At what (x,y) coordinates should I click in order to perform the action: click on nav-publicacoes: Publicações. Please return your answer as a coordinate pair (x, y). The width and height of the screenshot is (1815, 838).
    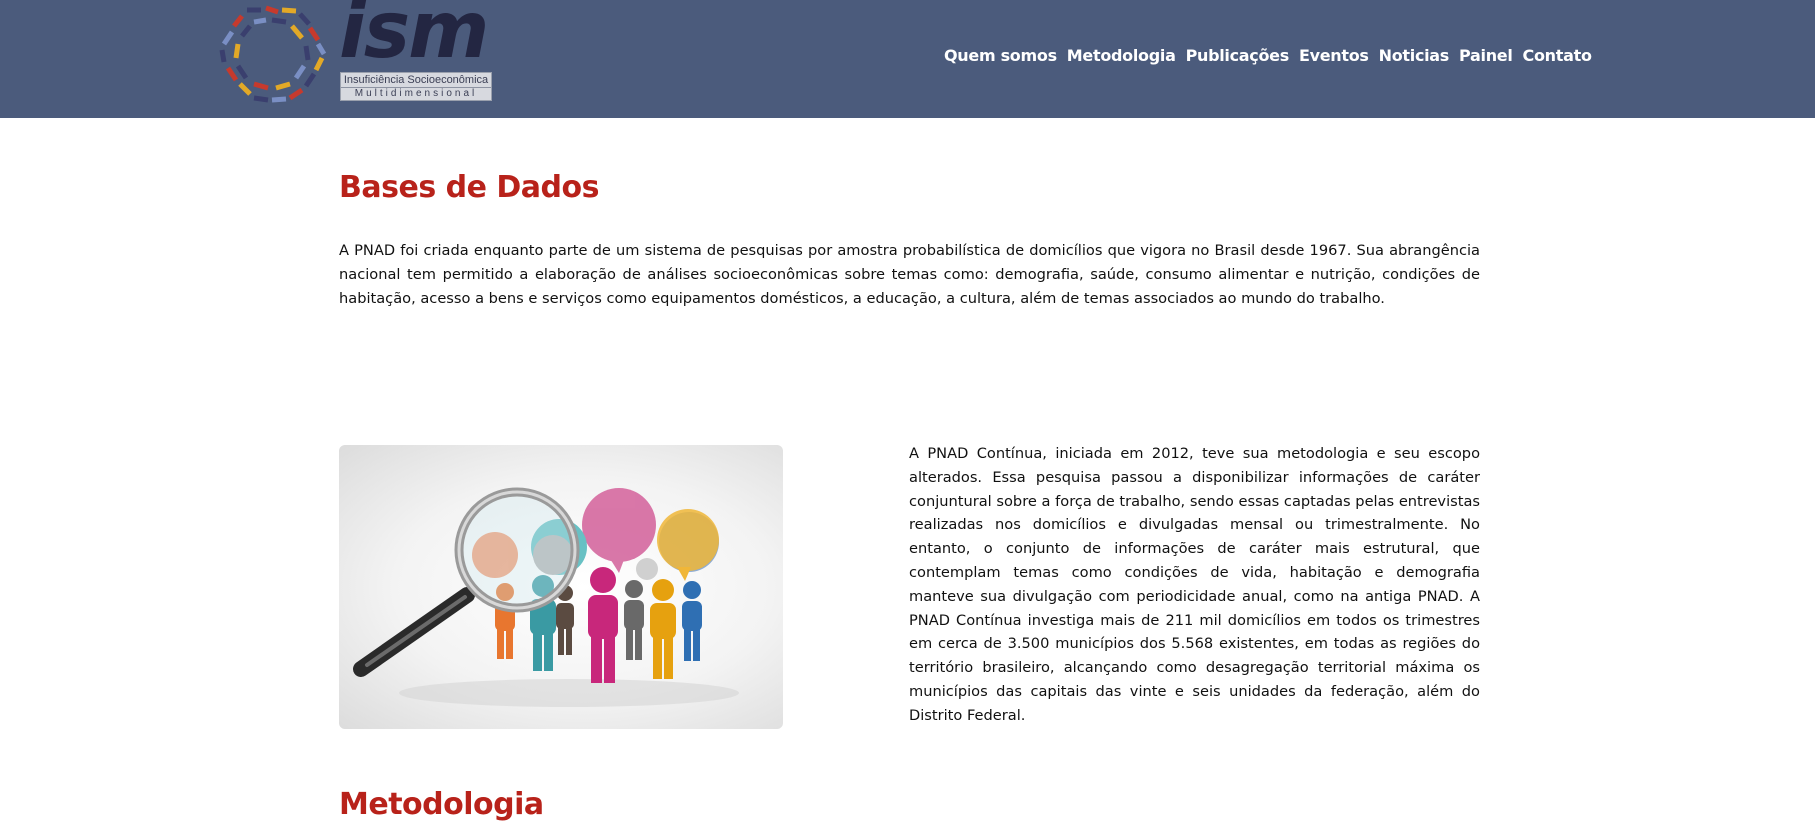
    Looking at the image, I should click on (1238, 56).